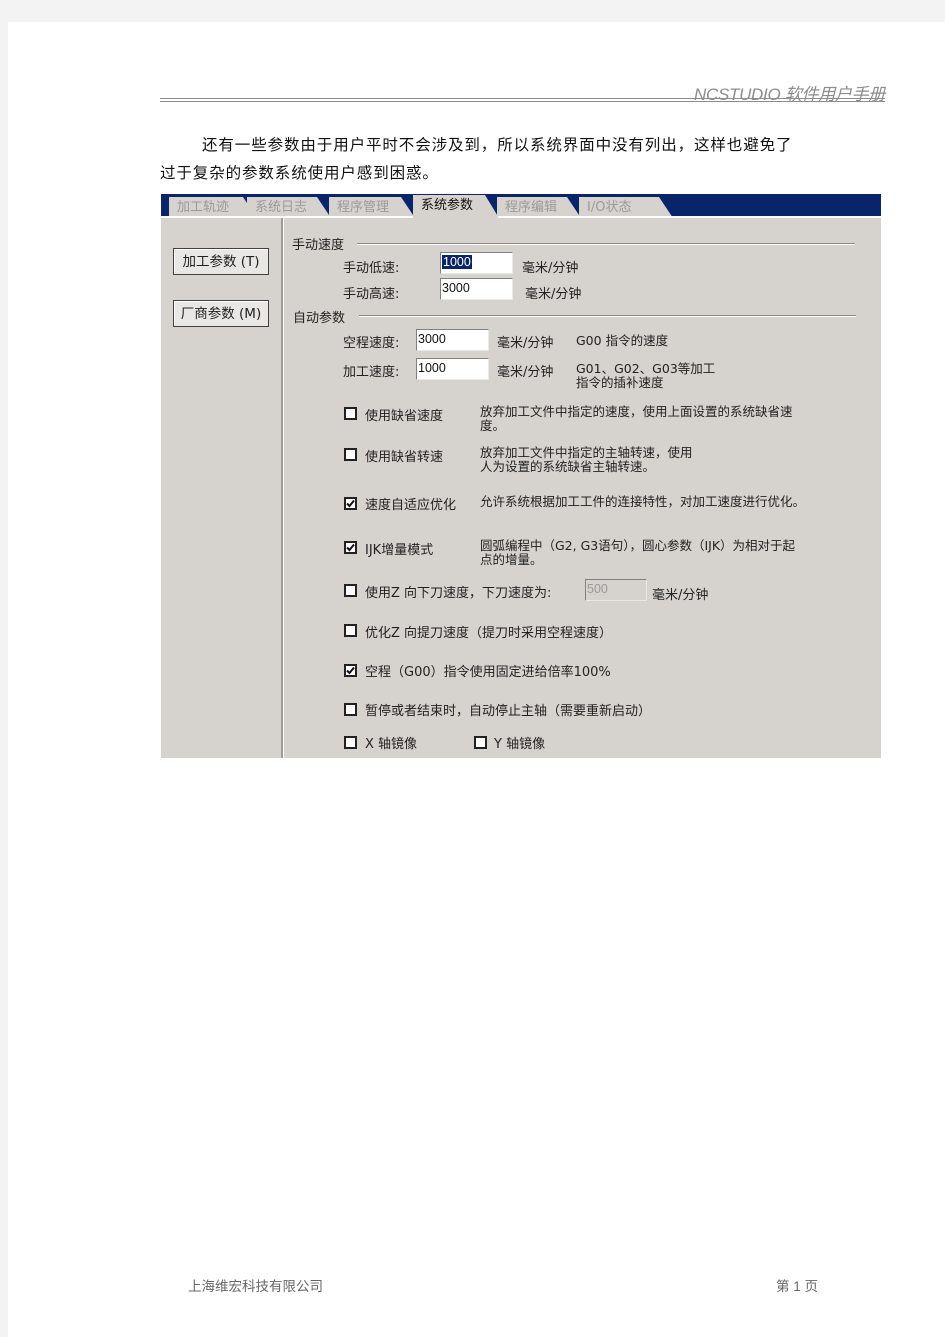 This screenshot has width=945, height=1337. Describe the element at coordinates (456, 206) in the screenshot. I see `tab-system-params: 系统参数` at that location.